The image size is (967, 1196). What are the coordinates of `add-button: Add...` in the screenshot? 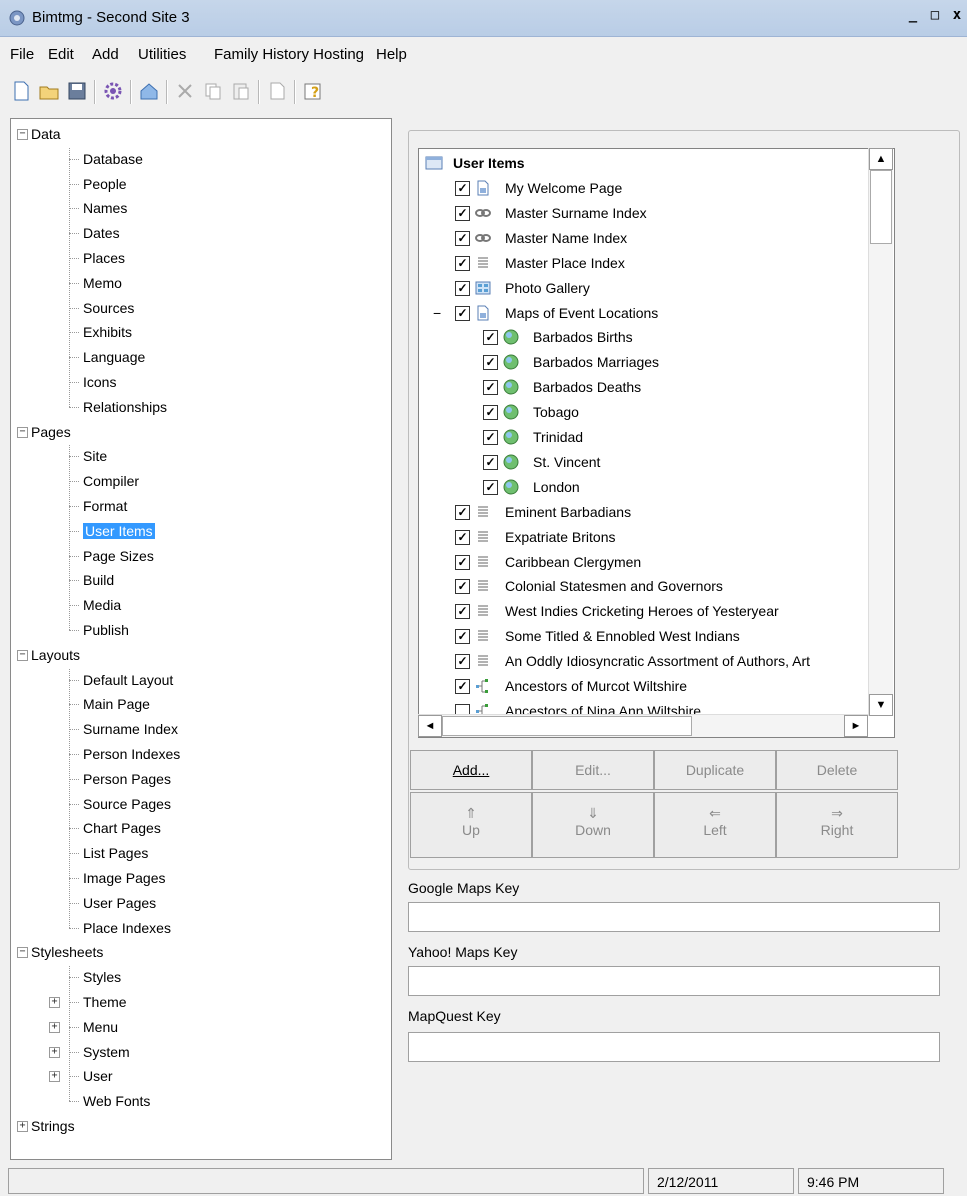 It's located at (471, 770).